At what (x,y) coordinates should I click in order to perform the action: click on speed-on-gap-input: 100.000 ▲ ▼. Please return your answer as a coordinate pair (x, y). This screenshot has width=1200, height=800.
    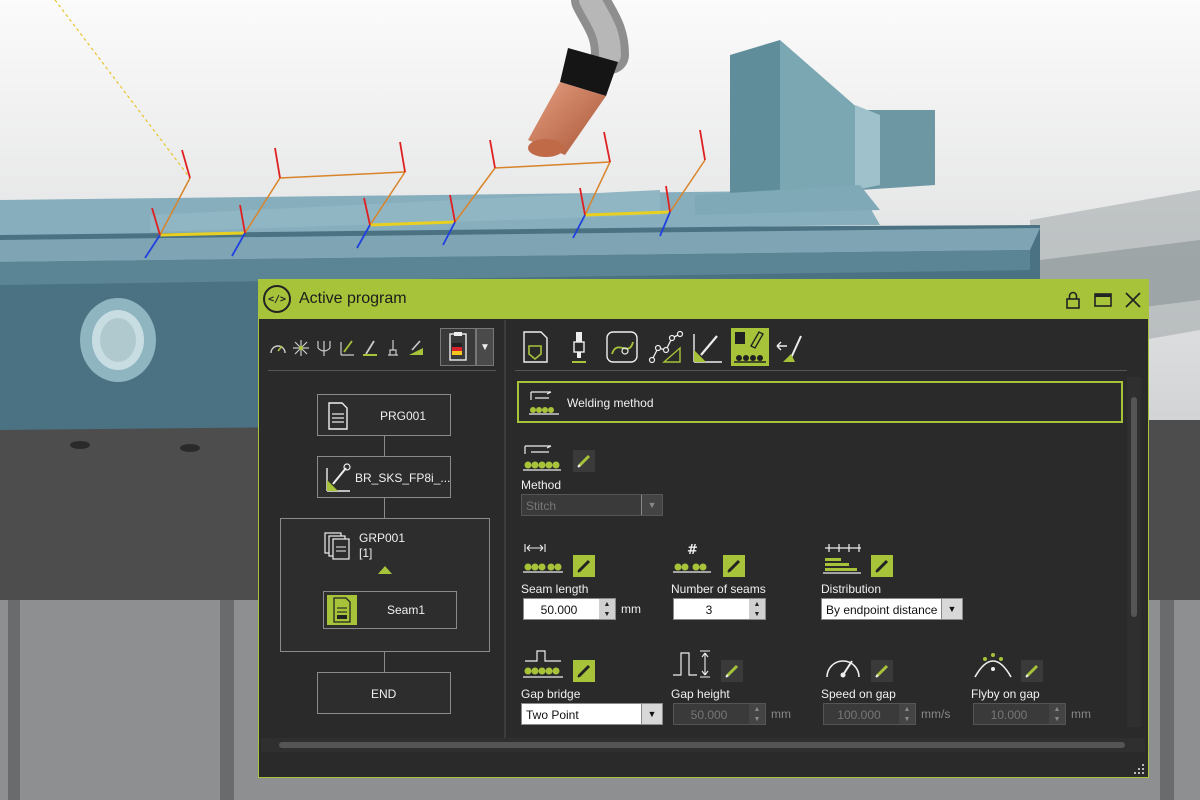
    Looking at the image, I should click on (869, 714).